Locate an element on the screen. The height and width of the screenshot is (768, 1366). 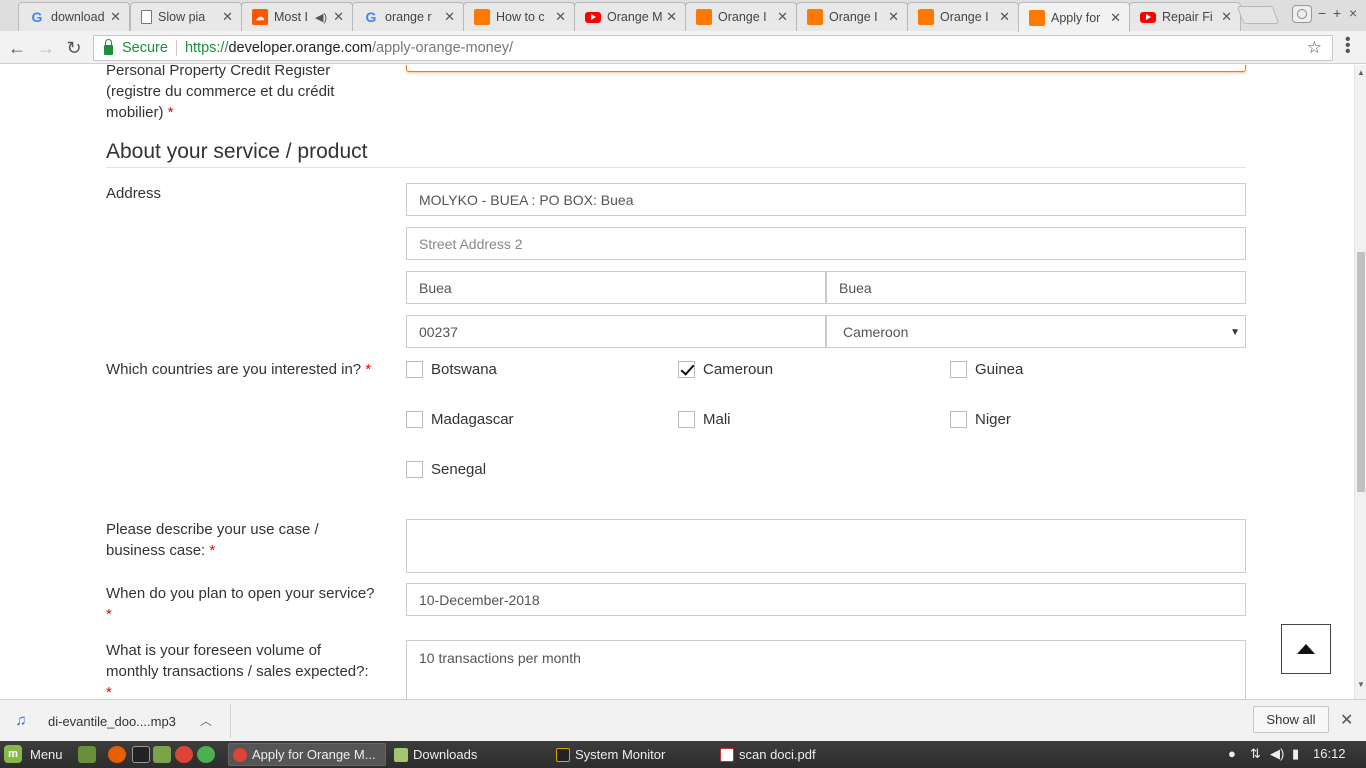
country-checkbox-senegal: Senegal is located at coordinates (446, 469).